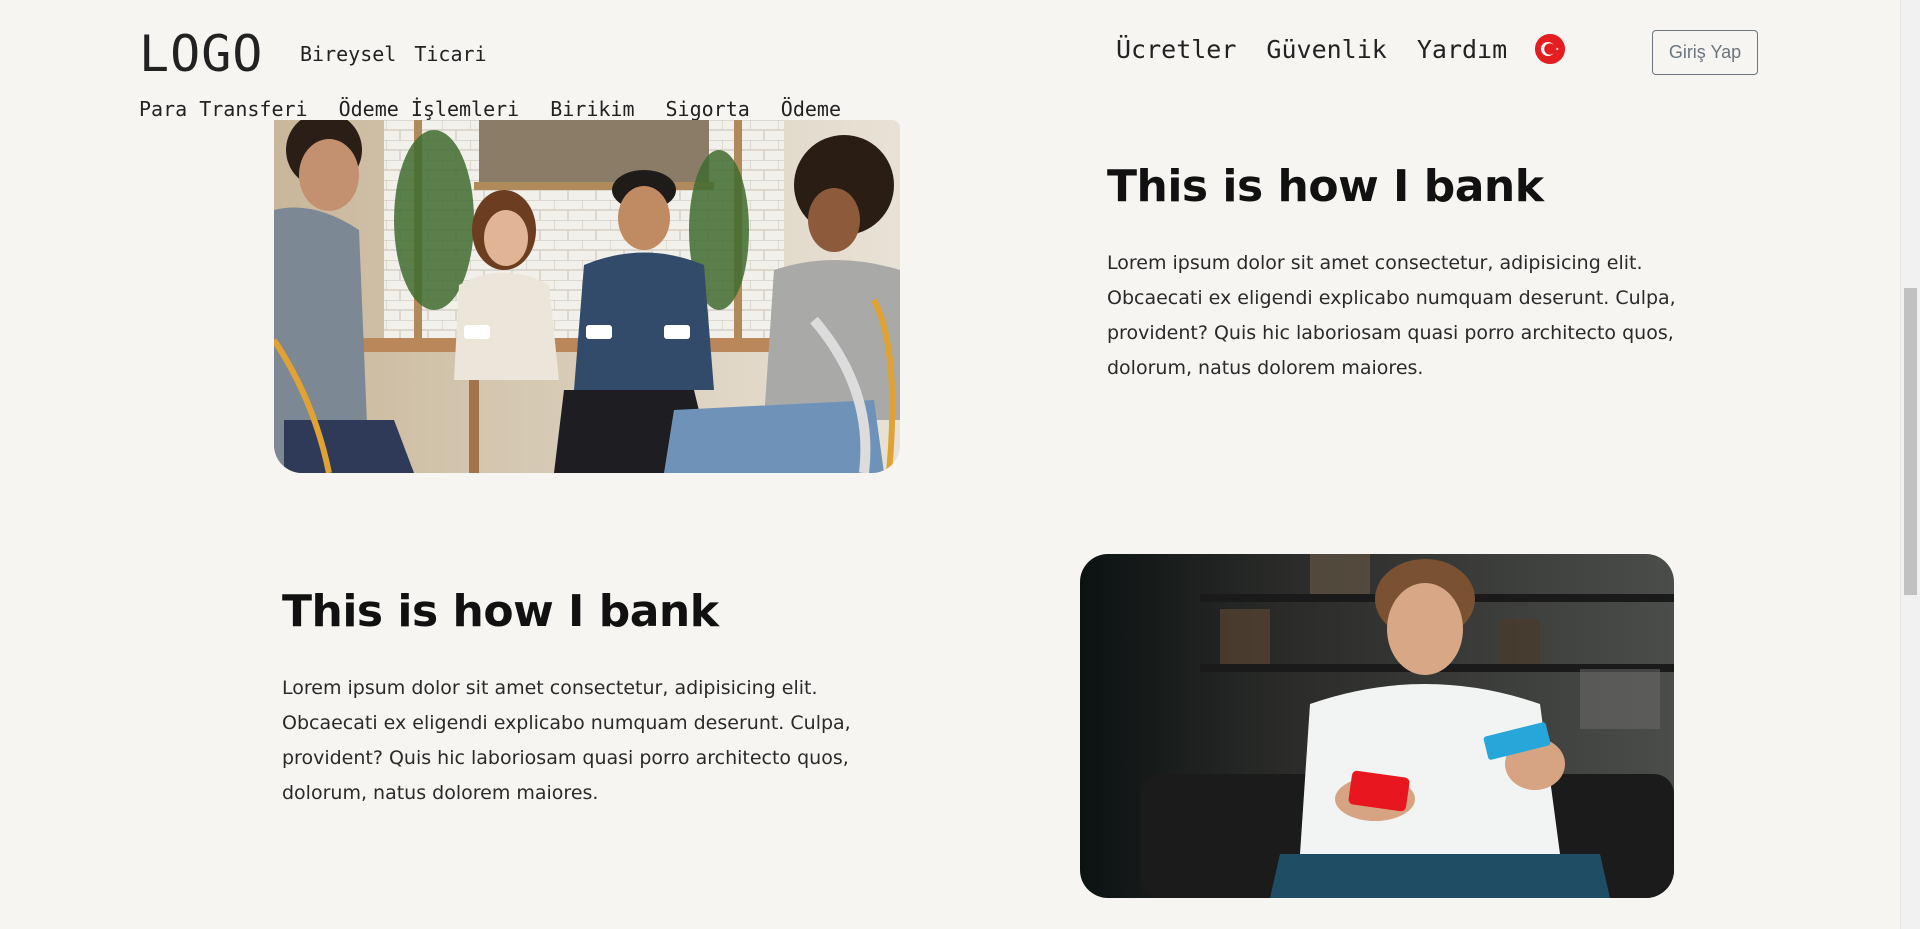 This screenshot has height=929, width=1920. Describe the element at coordinates (429, 109) in the screenshot. I see `nav-odeme-islemleri: Ödeme İşlemleri` at that location.